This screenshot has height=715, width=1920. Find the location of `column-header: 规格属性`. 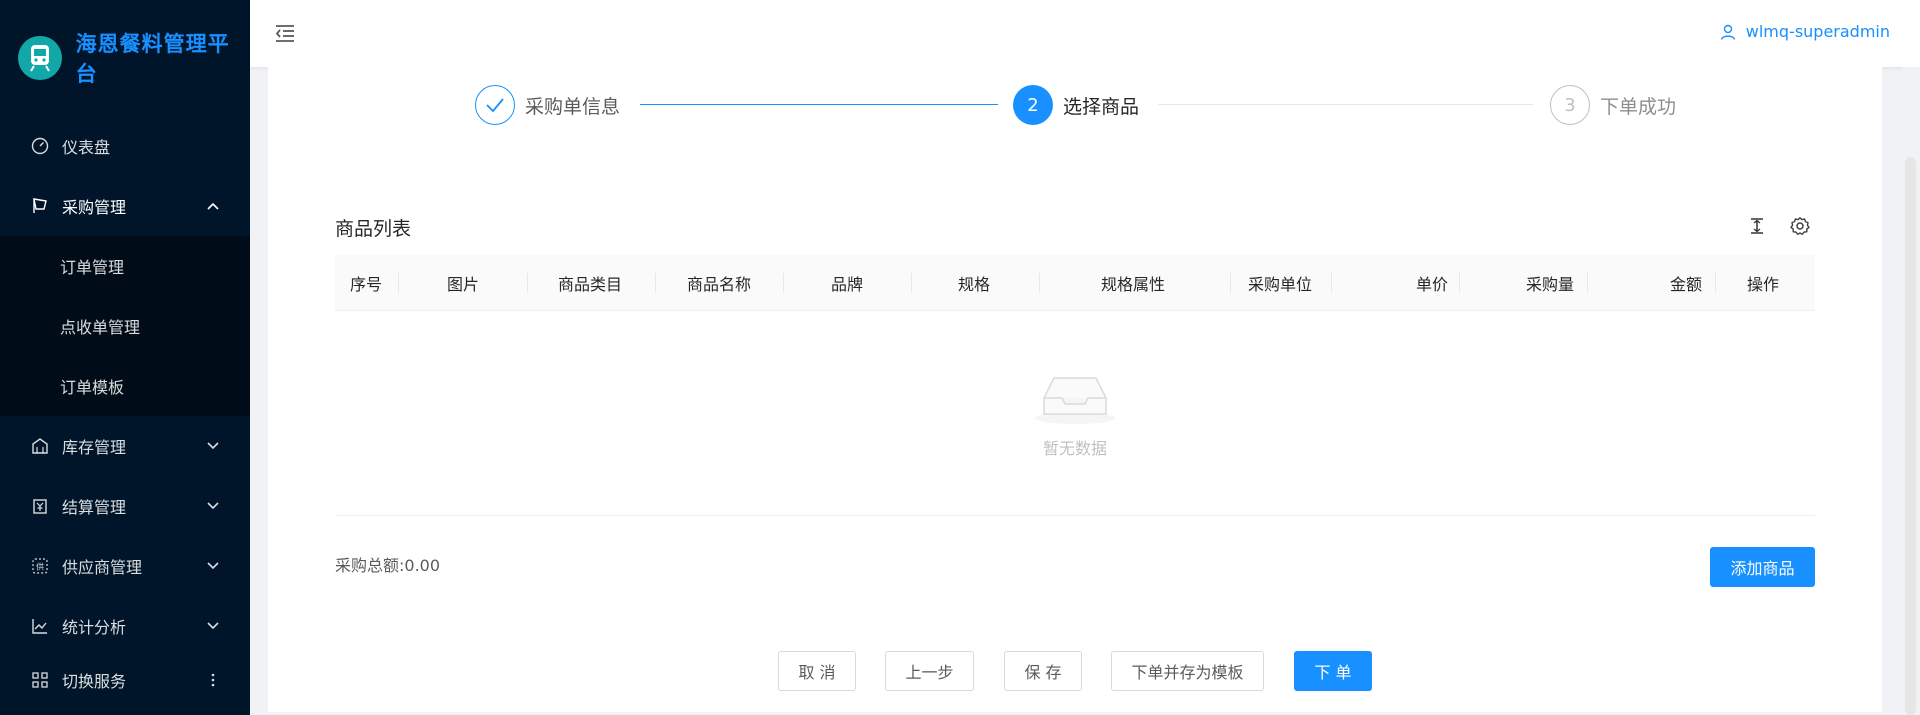

column-header: 规格属性 is located at coordinates (1133, 283).